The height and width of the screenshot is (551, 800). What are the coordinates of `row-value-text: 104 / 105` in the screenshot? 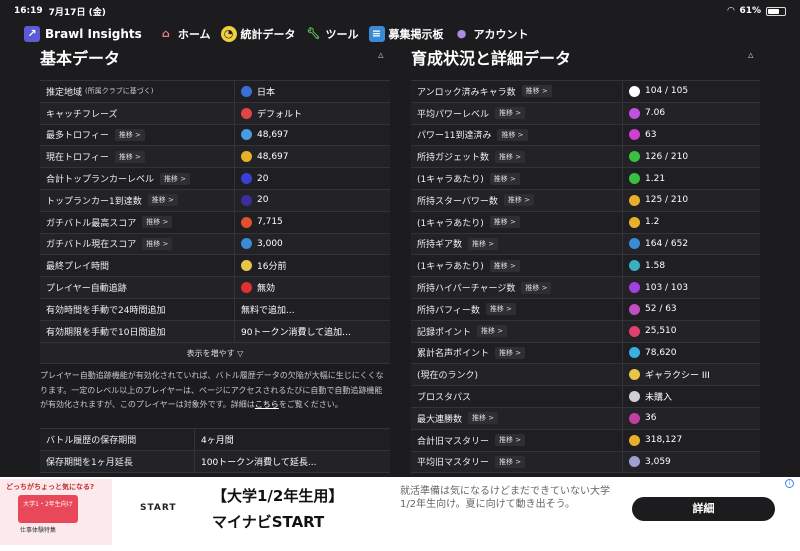 It's located at (667, 91).